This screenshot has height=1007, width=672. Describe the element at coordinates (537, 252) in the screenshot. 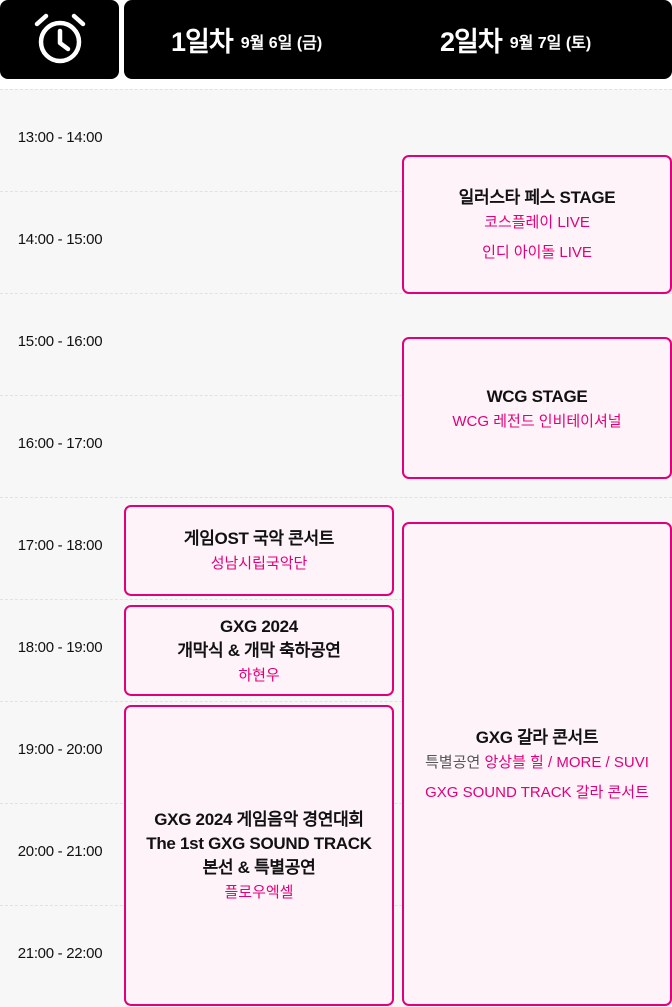

I see `event-sub: 인디 아이돌 LIVE` at that location.